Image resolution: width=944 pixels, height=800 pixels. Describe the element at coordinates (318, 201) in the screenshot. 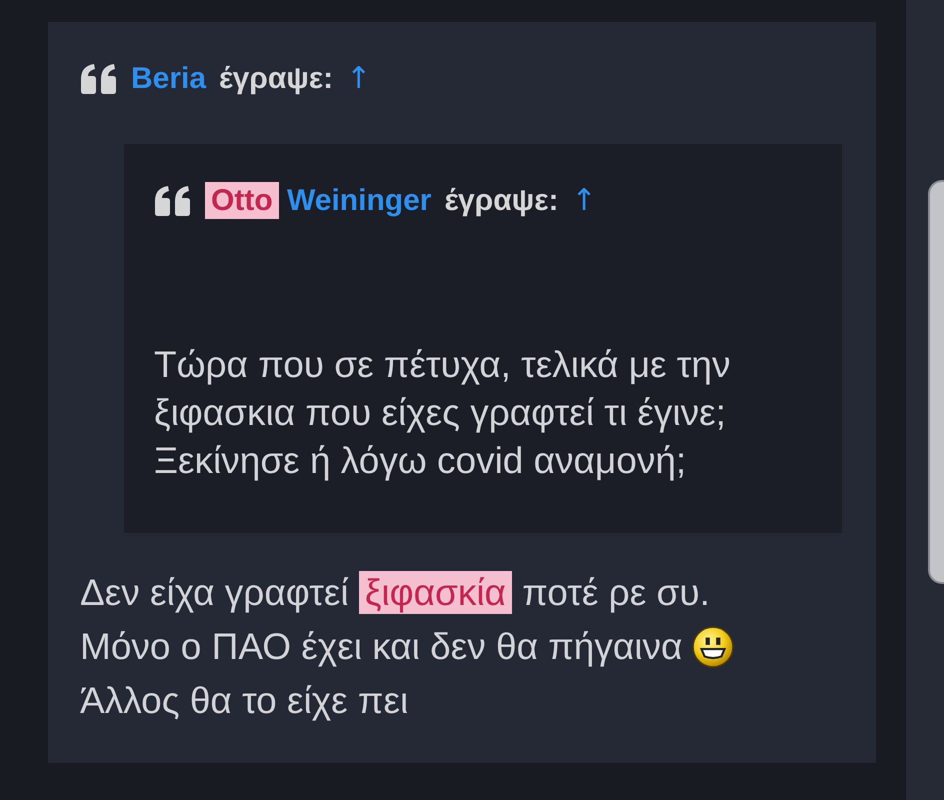

I see `author-link: Otto Weininger` at that location.